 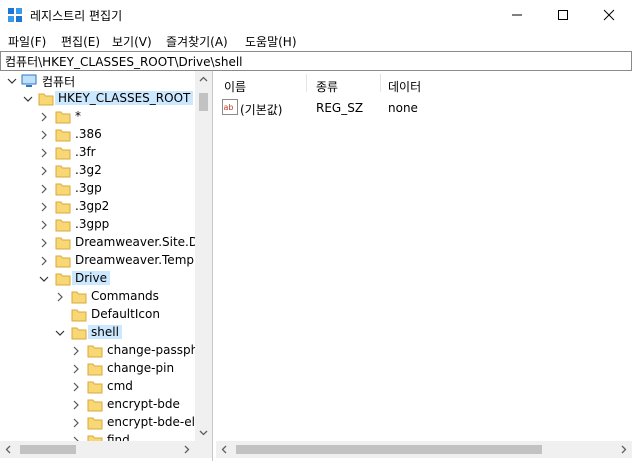 What do you see at coordinates (92, 206) in the screenshot?
I see `tree-label: .3gp2` at bounding box center [92, 206].